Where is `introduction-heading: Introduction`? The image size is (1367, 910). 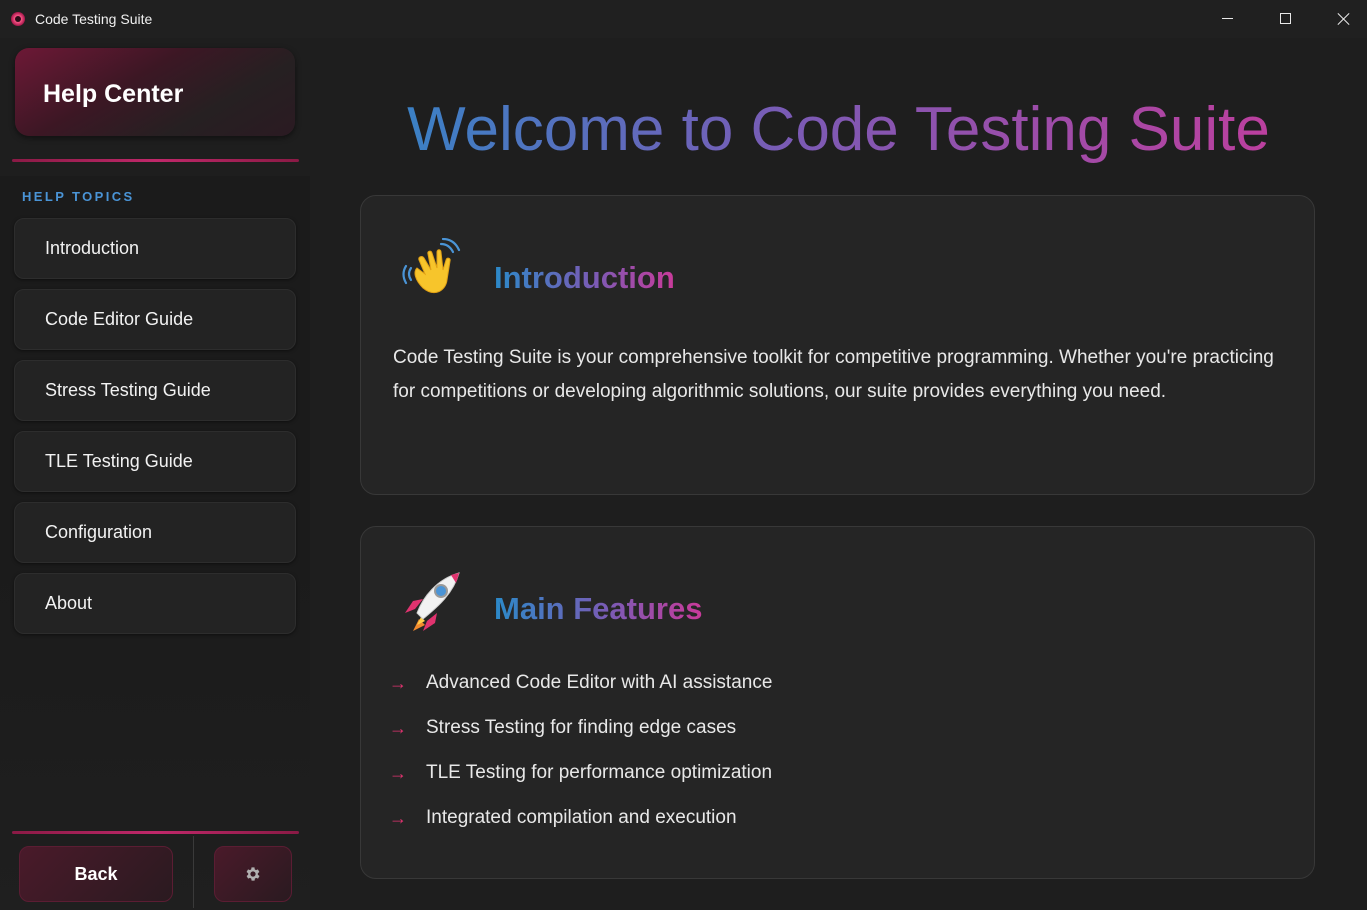
introduction-heading: Introduction is located at coordinates (584, 277).